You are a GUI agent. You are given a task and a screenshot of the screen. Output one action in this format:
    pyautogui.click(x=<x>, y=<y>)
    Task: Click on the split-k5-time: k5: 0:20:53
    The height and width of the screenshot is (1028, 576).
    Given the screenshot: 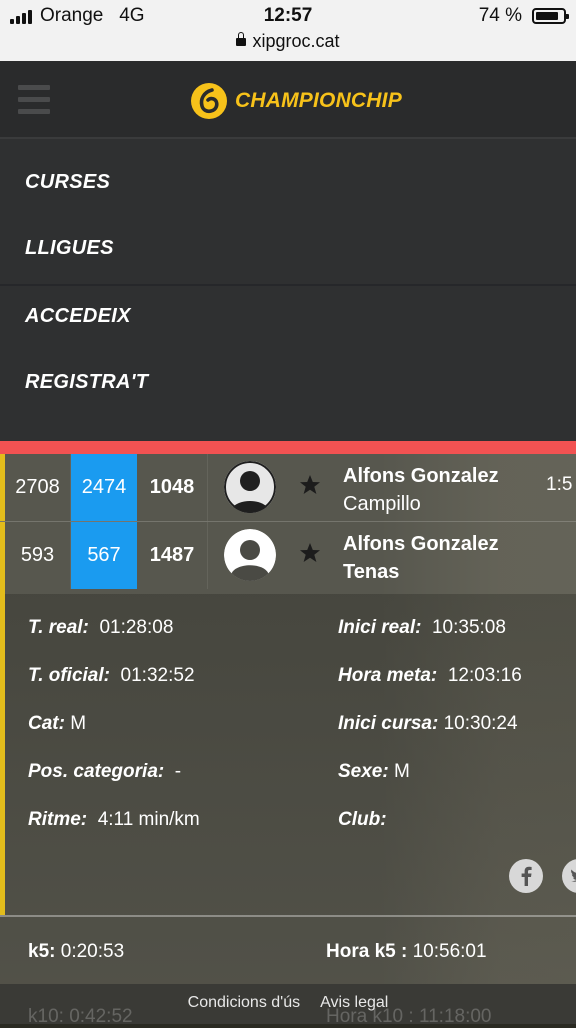 What is the action you would take?
    pyautogui.click(x=76, y=951)
    